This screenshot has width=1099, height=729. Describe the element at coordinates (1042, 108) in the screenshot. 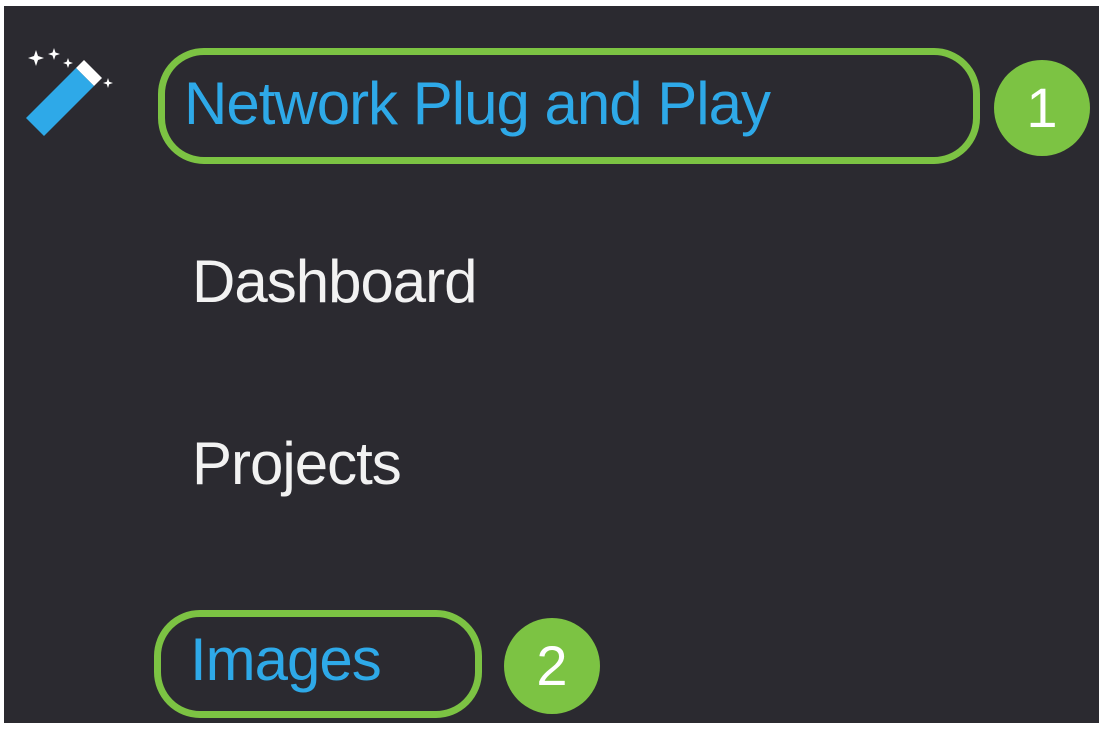

I see `step-badge-1: 1` at that location.